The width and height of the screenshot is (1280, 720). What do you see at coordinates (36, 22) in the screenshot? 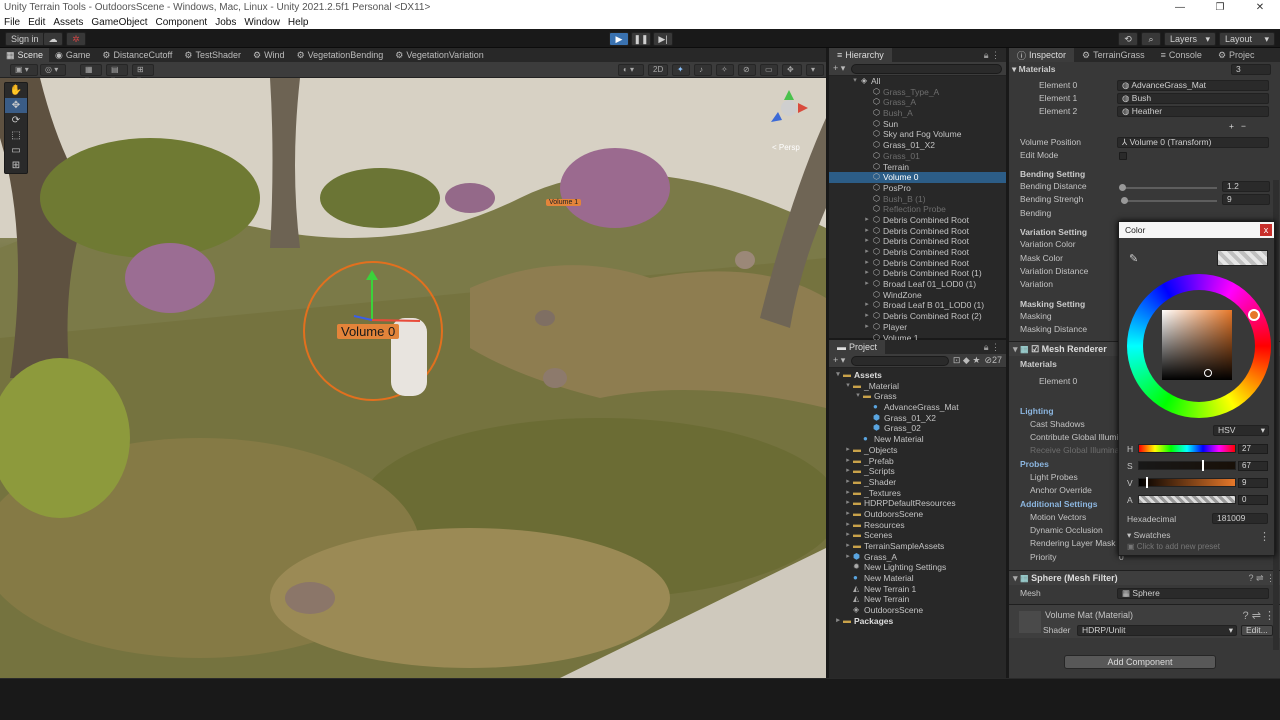
I see `menu-edit: Edit` at bounding box center [36, 22].